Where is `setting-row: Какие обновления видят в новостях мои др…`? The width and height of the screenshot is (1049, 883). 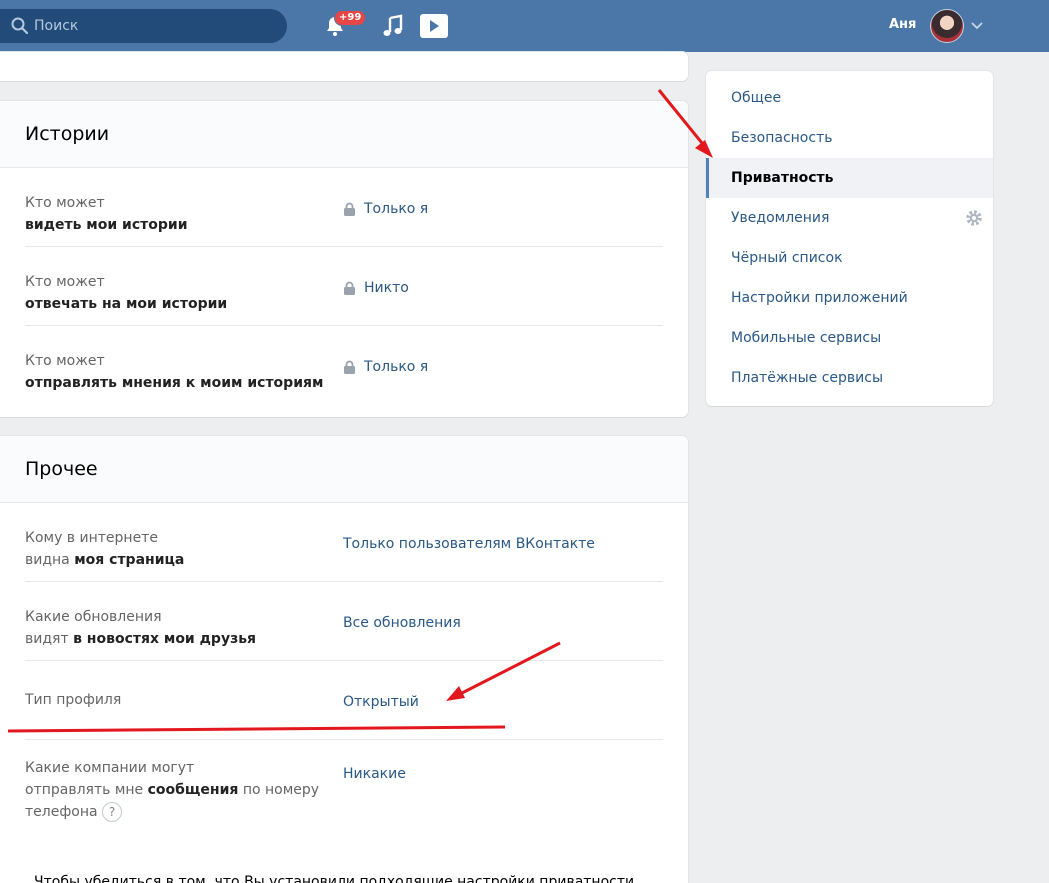
setting-row: Какие обновления видят в новостях мои др… is located at coordinates (344, 621).